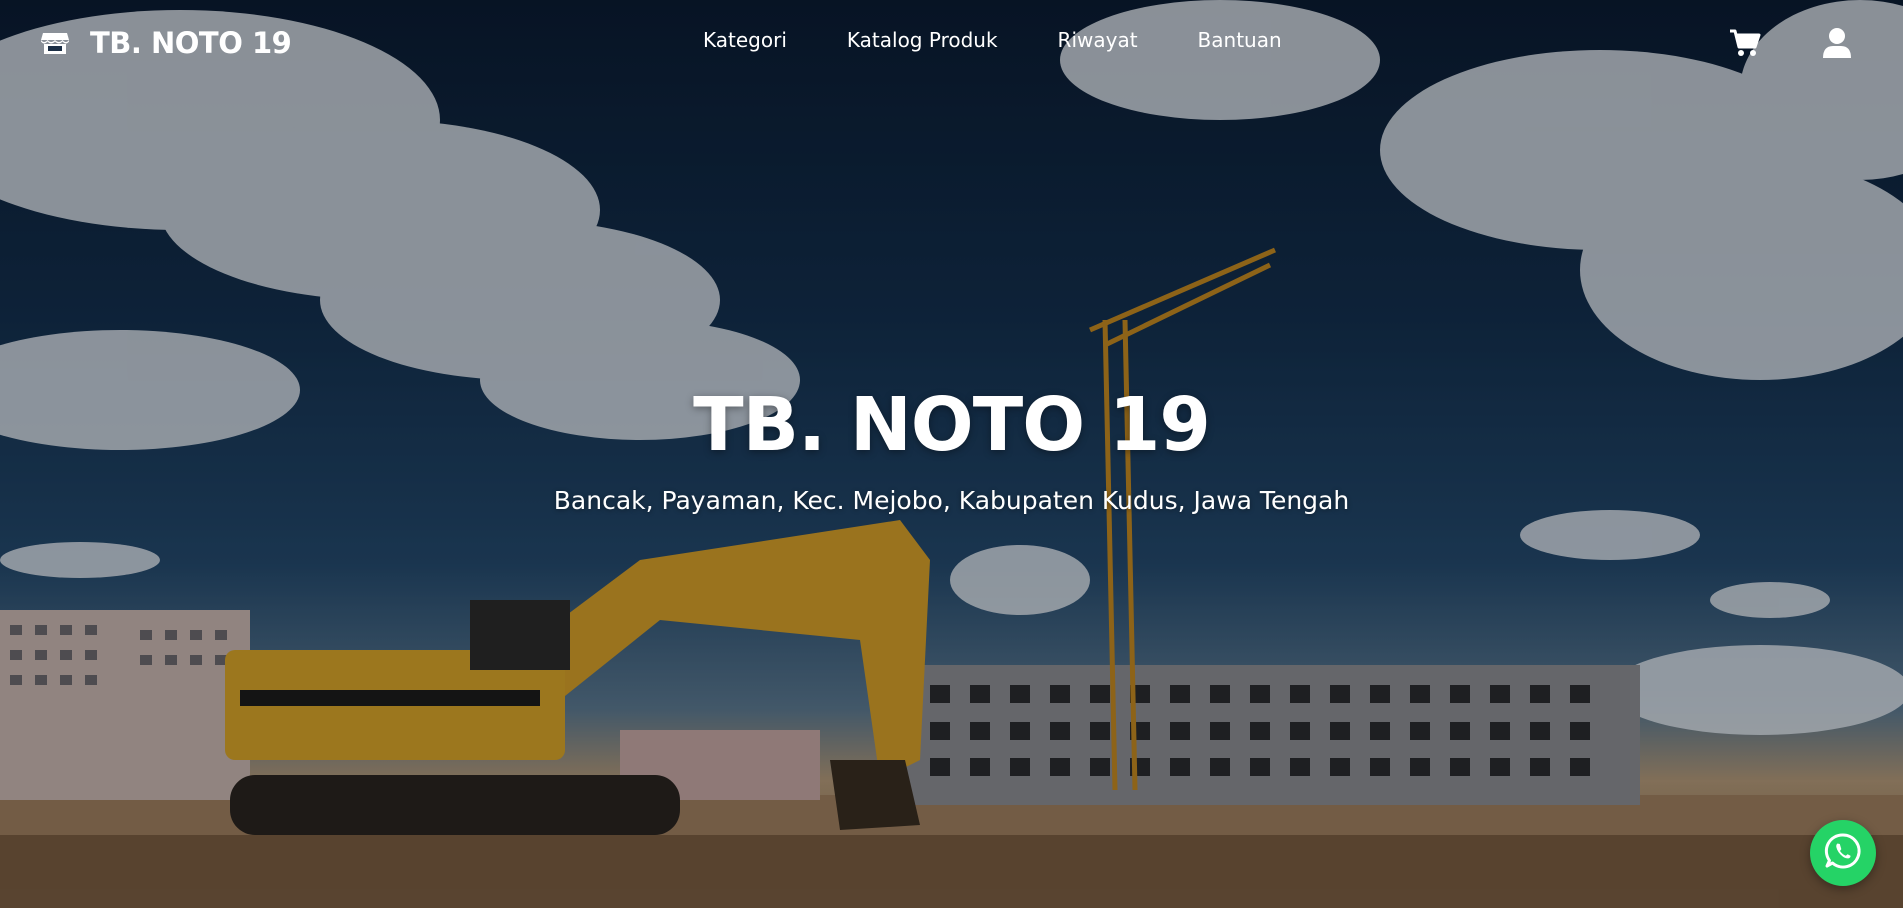 The height and width of the screenshot is (908, 1903). I want to click on nav-item-katalog-produk: Katalog Produk, so click(922, 40).